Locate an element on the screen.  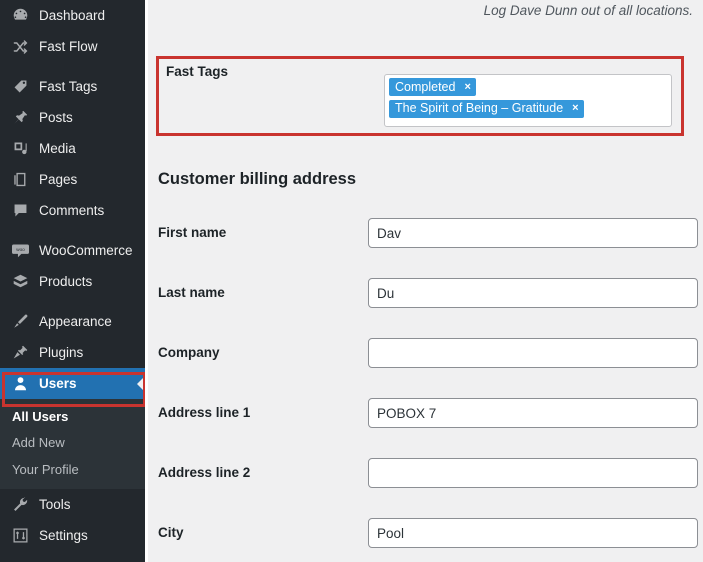
tag-icon is located at coordinates (20, 87).